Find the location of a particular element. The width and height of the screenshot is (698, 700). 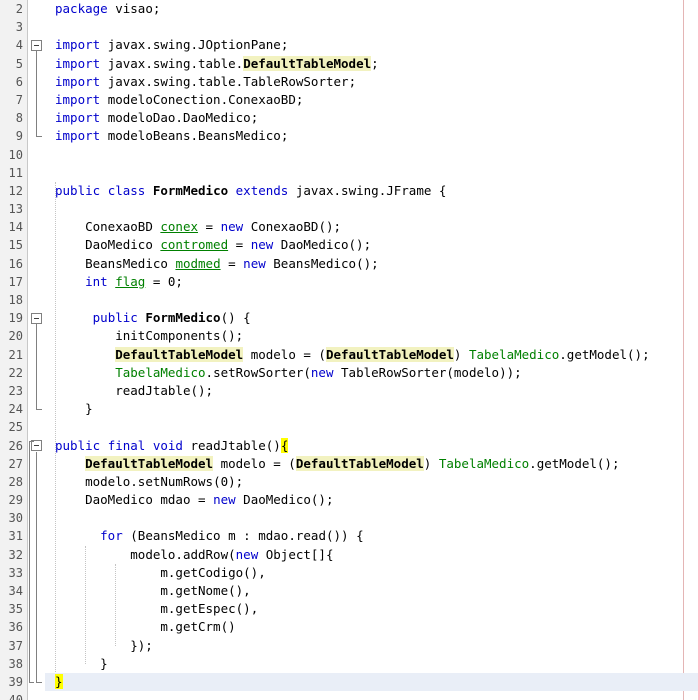

code-line: m.getEspec(), is located at coordinates (371, 609).